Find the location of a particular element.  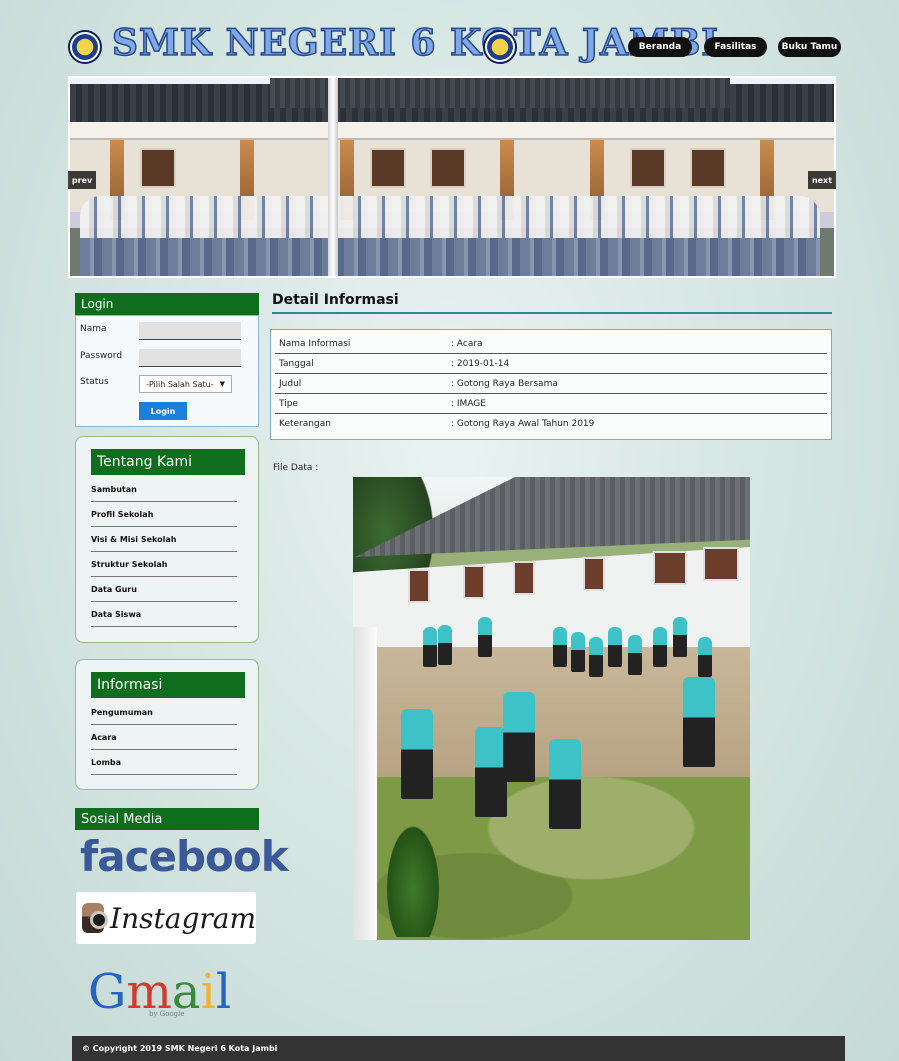

detail-row: Tipe : IMAGE is located at coordinates (551, 404).